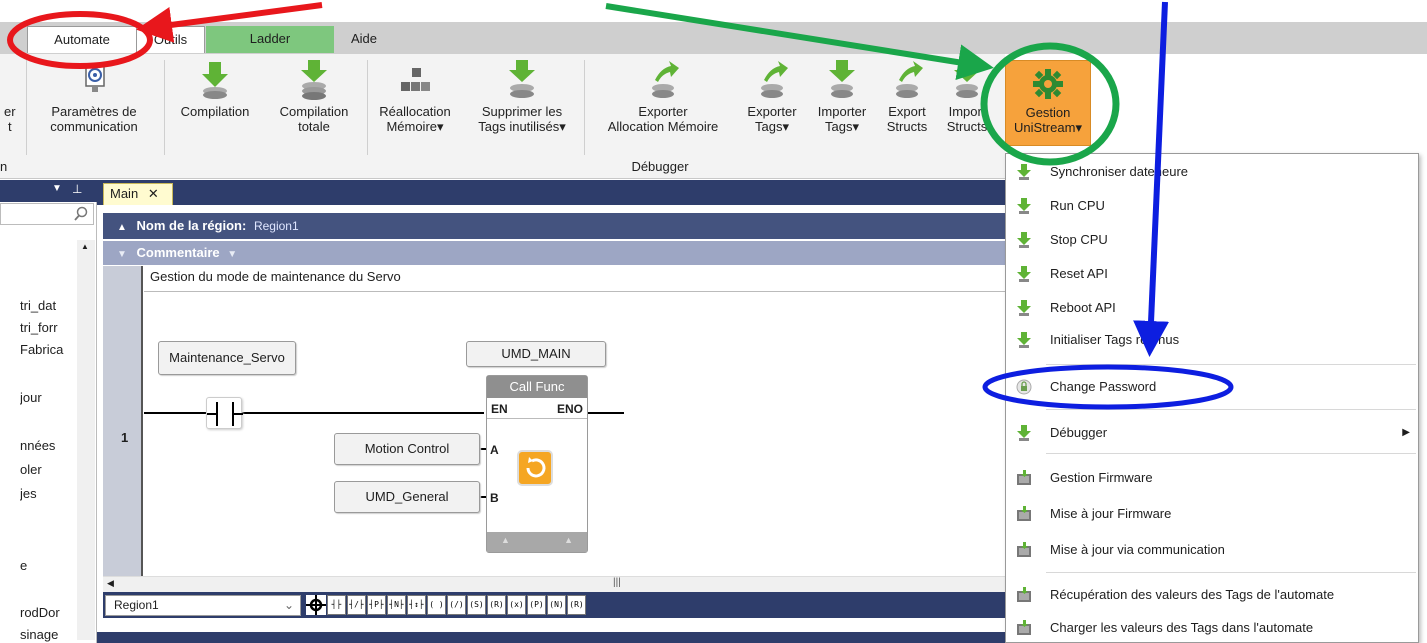 Image resolution: width=1427 pixels, height=643 pixels. What do you see at coordinates (316, 605) in the screenshot?
I see `crosshair-icon` at bounding box center [316, 605].